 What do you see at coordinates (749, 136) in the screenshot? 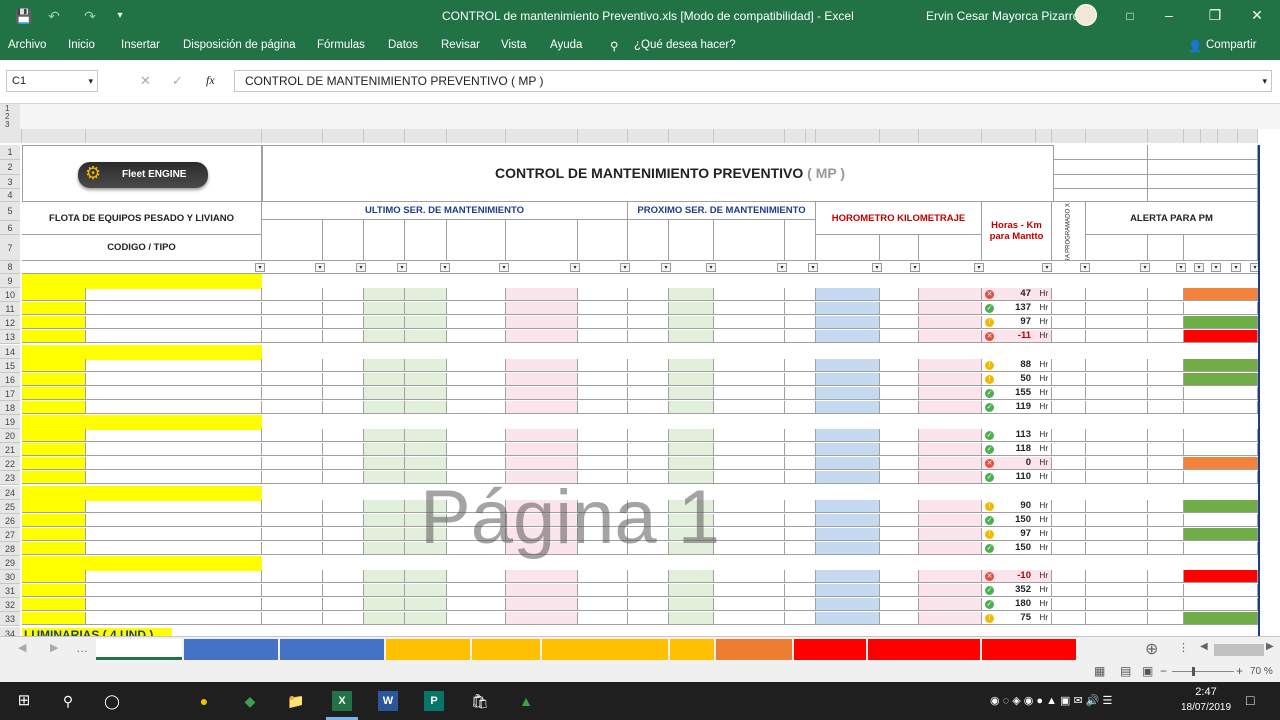
I see `column-header-l` at bounding box center [749, 136].